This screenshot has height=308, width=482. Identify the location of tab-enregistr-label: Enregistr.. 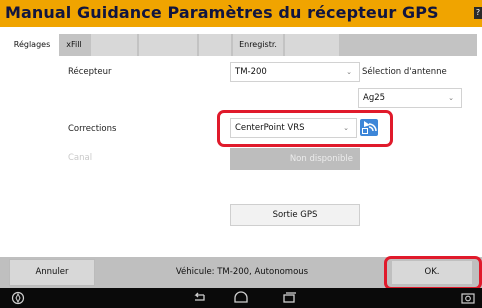
(258, 44).